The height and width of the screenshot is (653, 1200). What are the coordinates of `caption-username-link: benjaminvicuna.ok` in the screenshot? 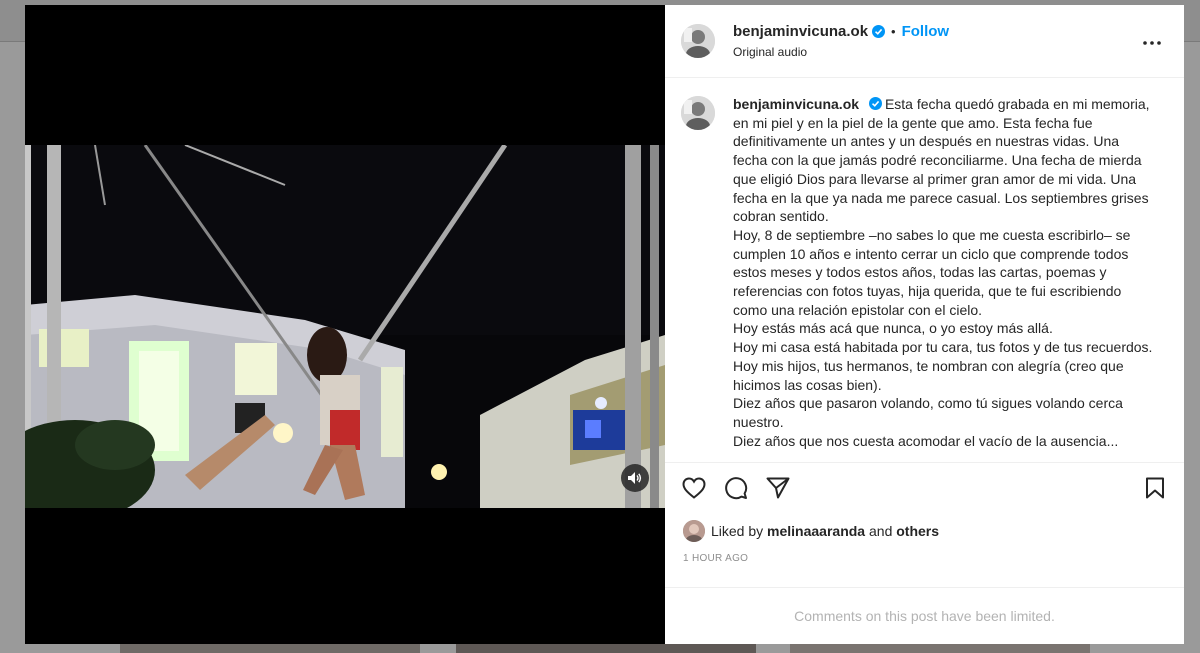 It's located at (796, 104).